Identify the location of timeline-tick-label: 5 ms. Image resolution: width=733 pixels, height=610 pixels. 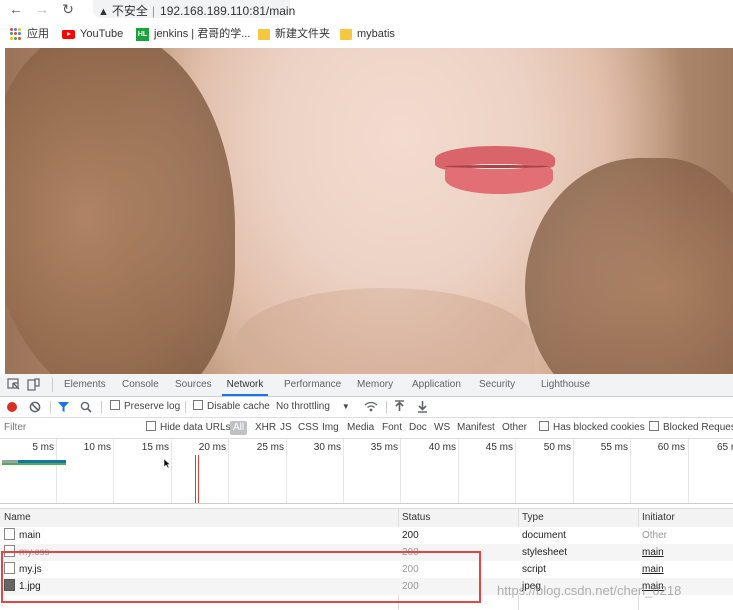
(43, 447).